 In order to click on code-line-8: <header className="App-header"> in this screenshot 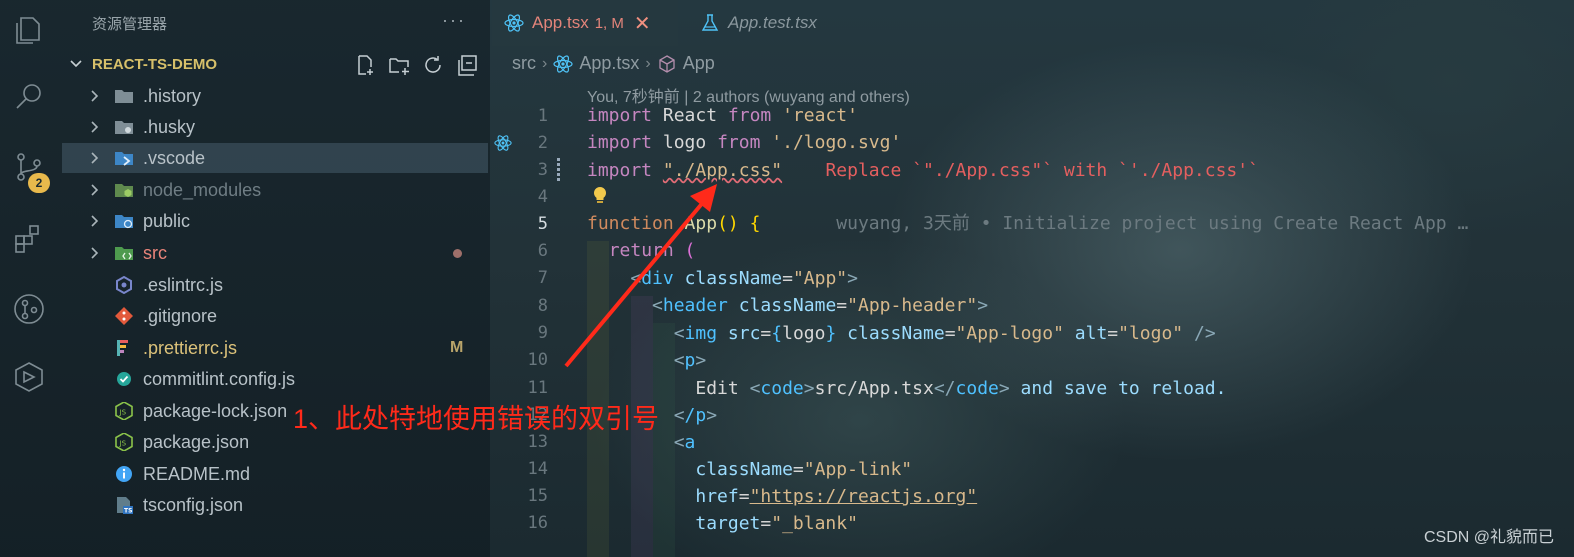, I will do `click(787, 305)`.